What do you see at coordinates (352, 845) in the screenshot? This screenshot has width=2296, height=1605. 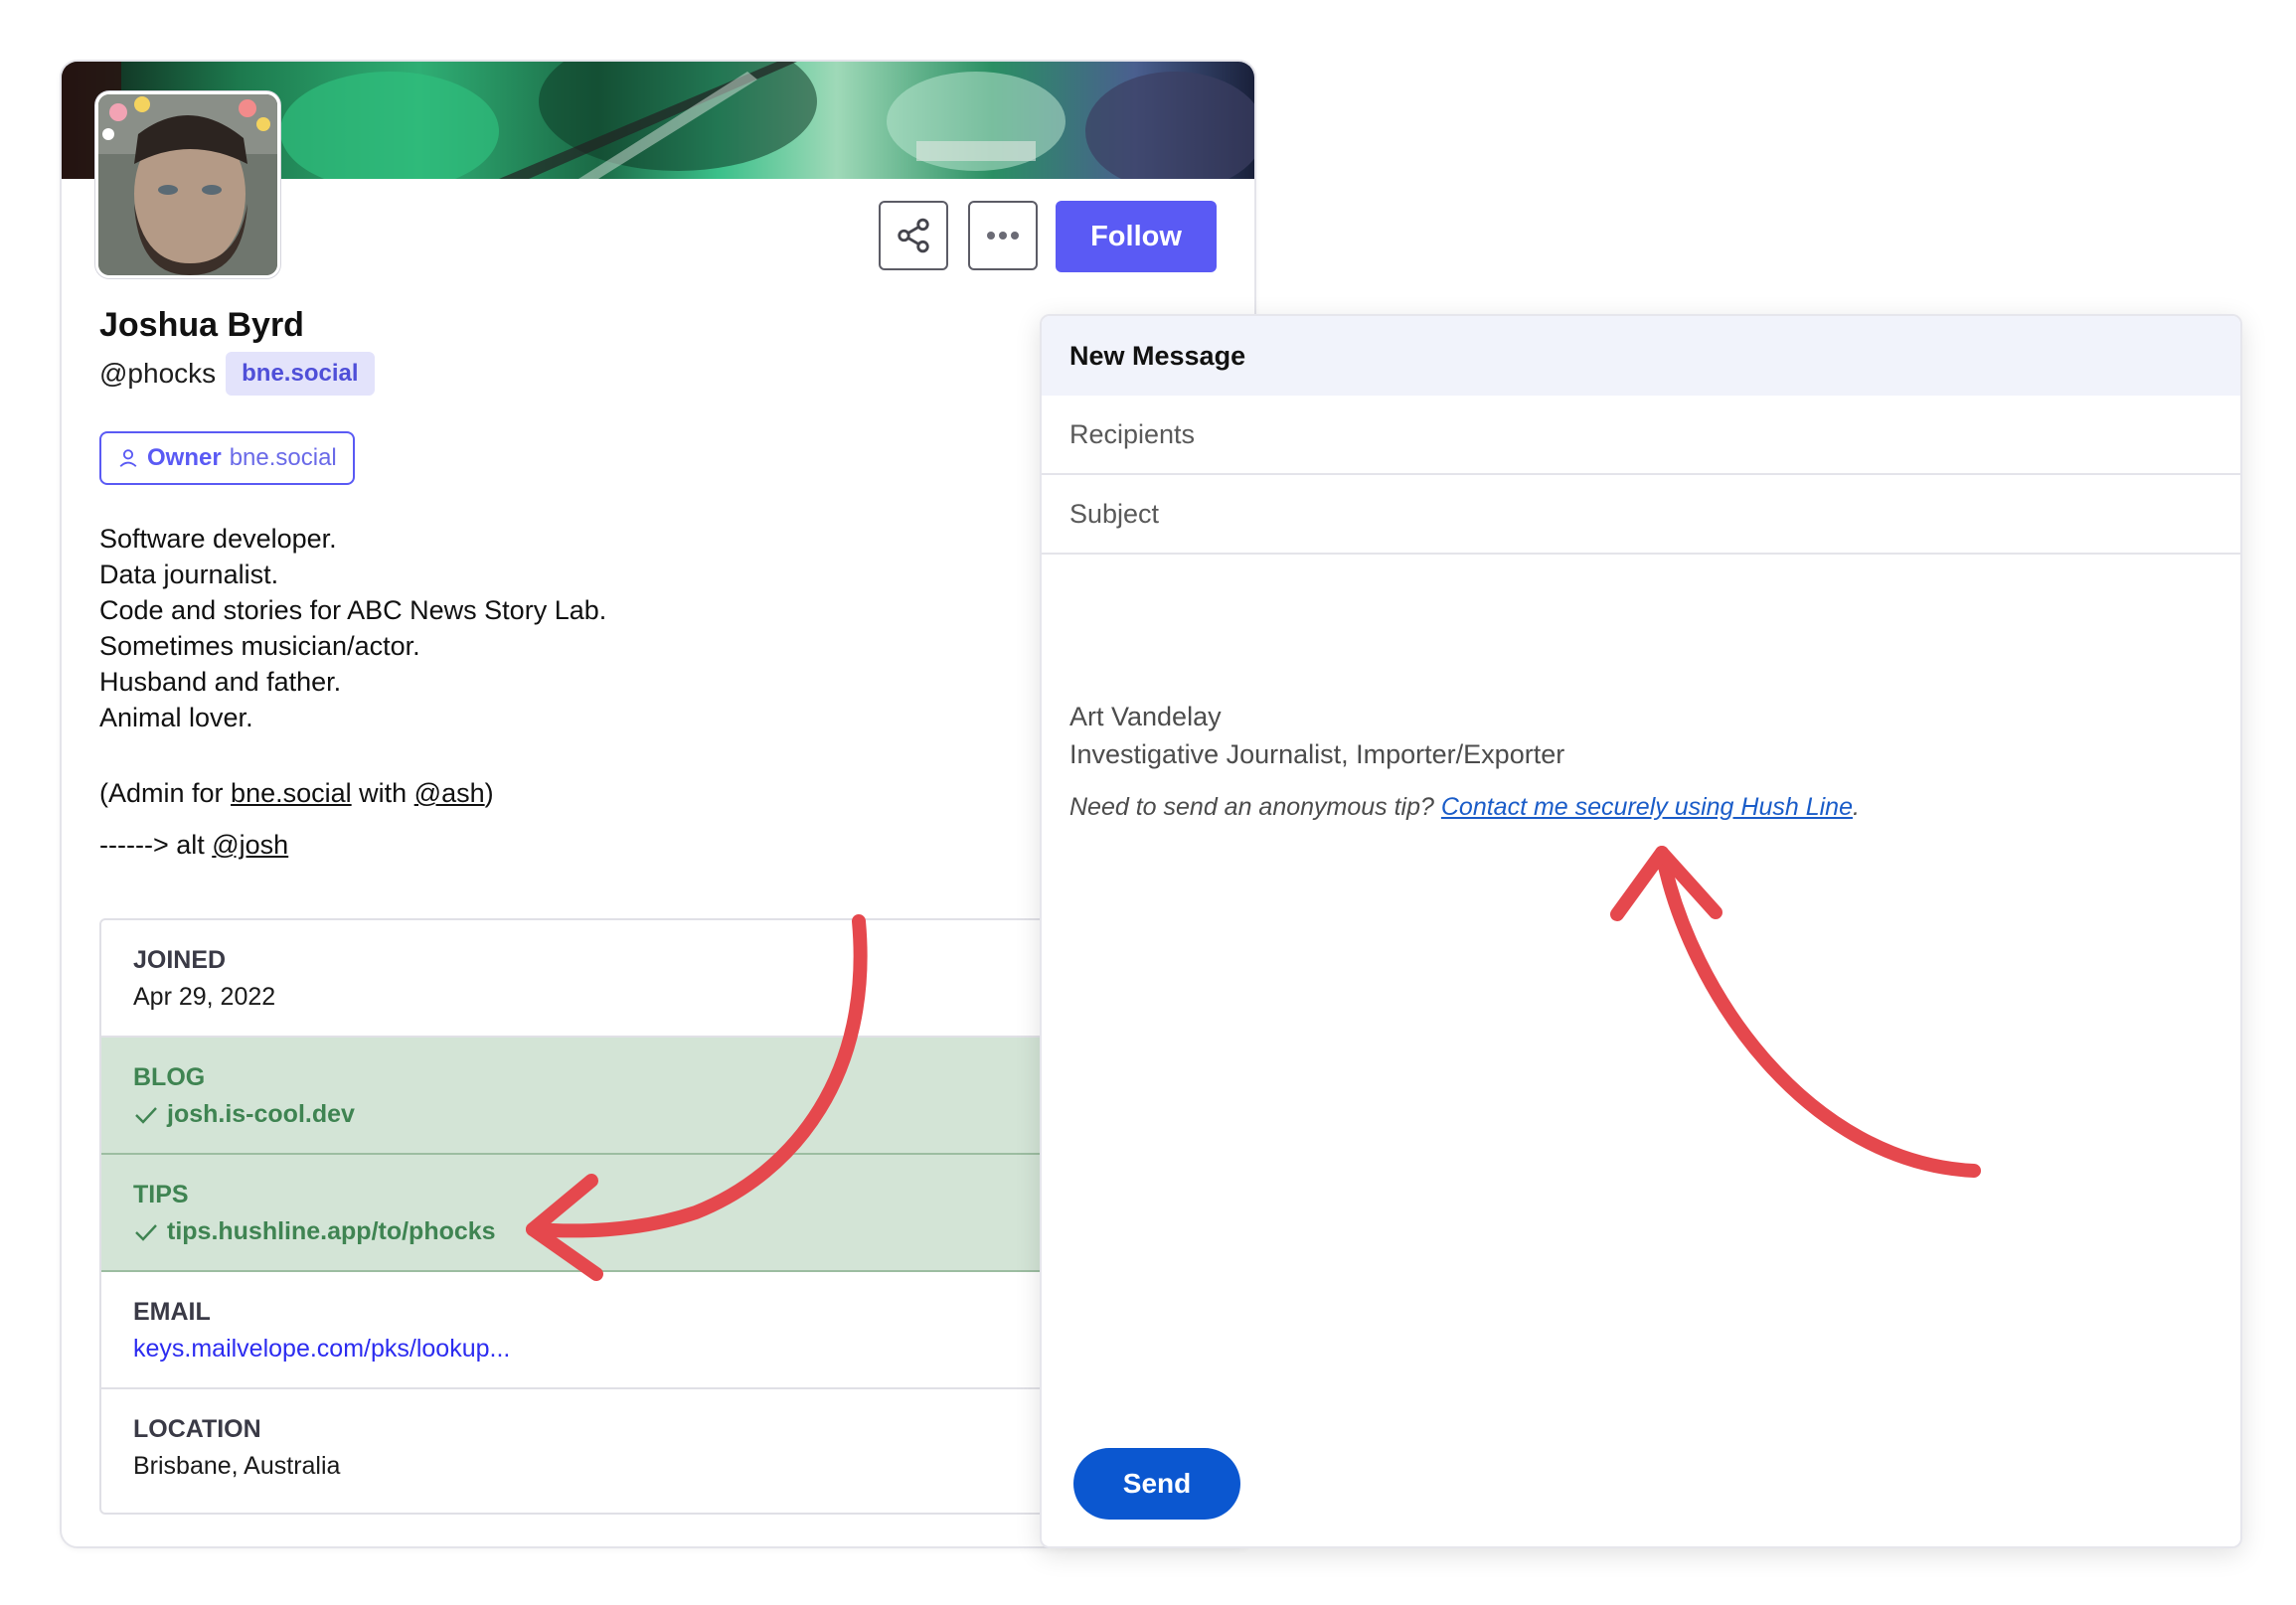 I see `bio-alt-line: ------> alt @josh` at bounding box center [352, 845].